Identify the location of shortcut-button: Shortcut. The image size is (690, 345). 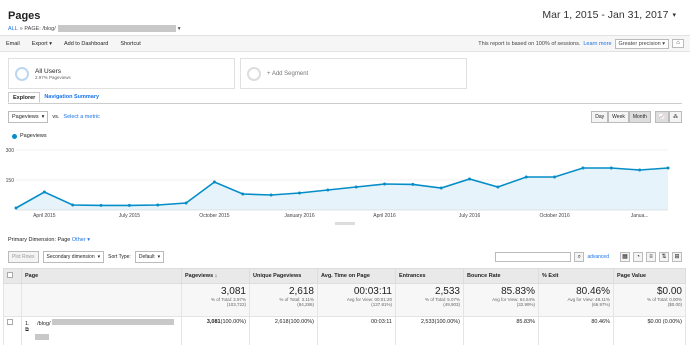
(130, 44).